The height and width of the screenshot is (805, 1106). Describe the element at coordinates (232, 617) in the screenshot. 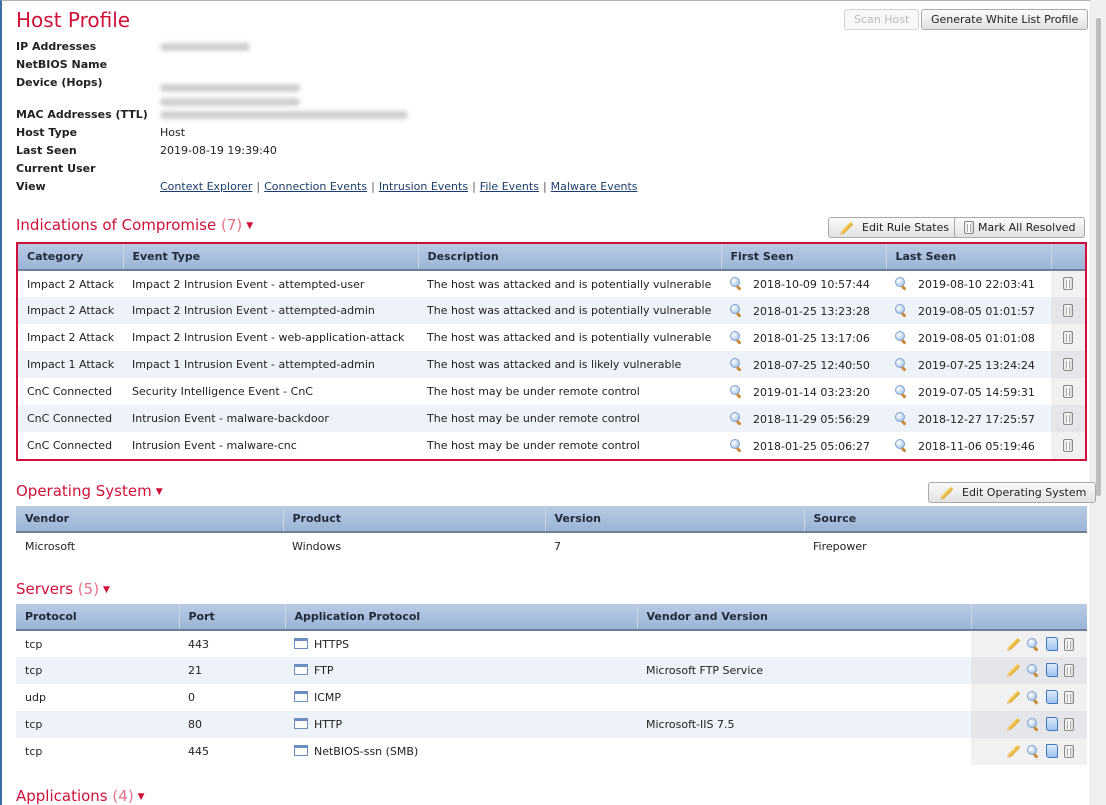

I see `column-header-port: Port` at that location.